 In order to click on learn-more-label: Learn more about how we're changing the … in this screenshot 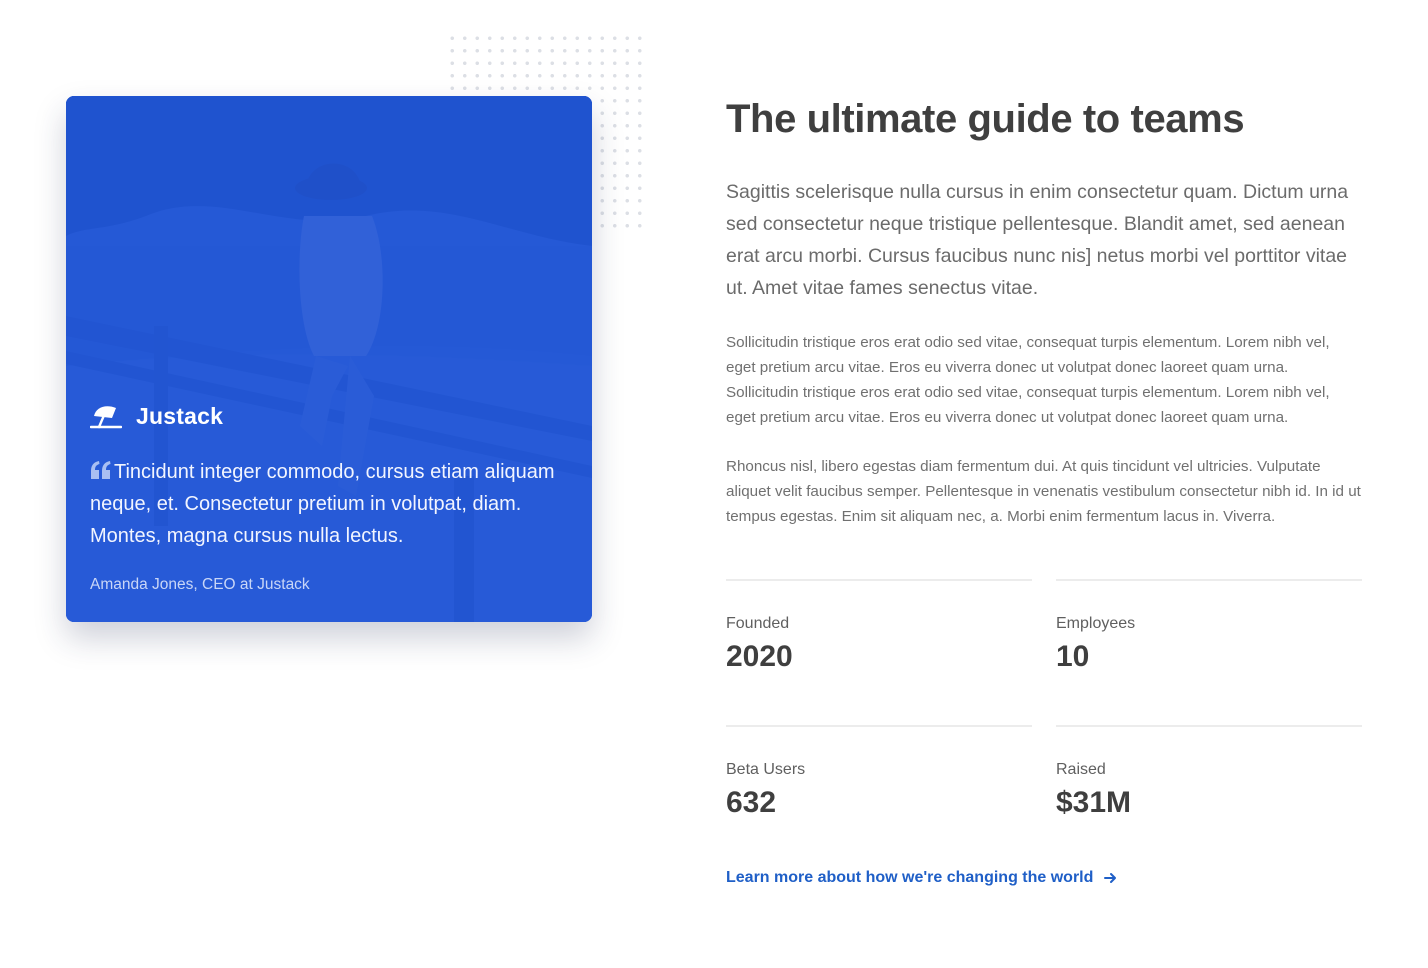, I will do `click(910, 877)`.